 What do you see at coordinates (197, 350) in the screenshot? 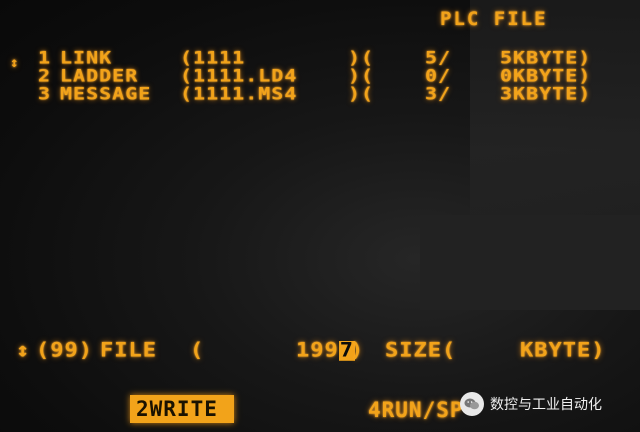
I see `file-open-paren: (` at bounding box center [197, 350].